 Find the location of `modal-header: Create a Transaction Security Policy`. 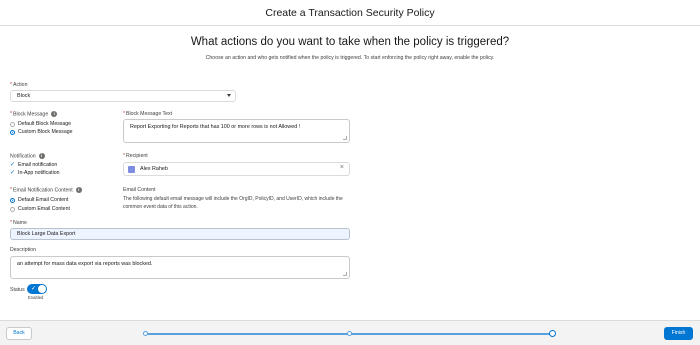

modal-header: Create a Transaction Security Policy is located at coordinates (350, 13).